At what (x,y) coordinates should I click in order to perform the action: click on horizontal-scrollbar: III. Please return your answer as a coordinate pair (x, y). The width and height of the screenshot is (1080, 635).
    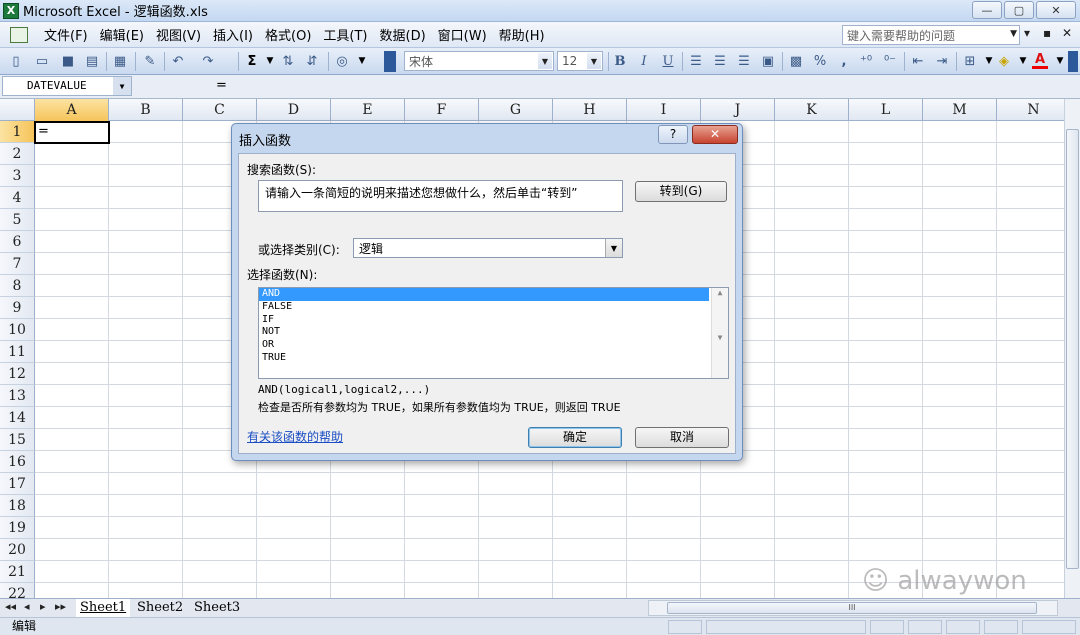
    Looking at the image, I should click on (853, 608).